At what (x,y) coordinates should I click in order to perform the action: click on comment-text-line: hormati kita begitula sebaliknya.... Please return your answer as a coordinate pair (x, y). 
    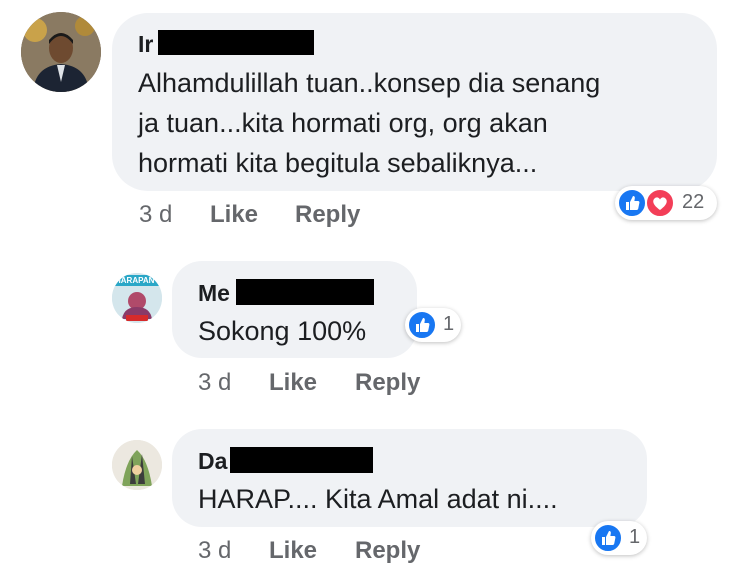
    Looking at the image, I should click on (338, 163).